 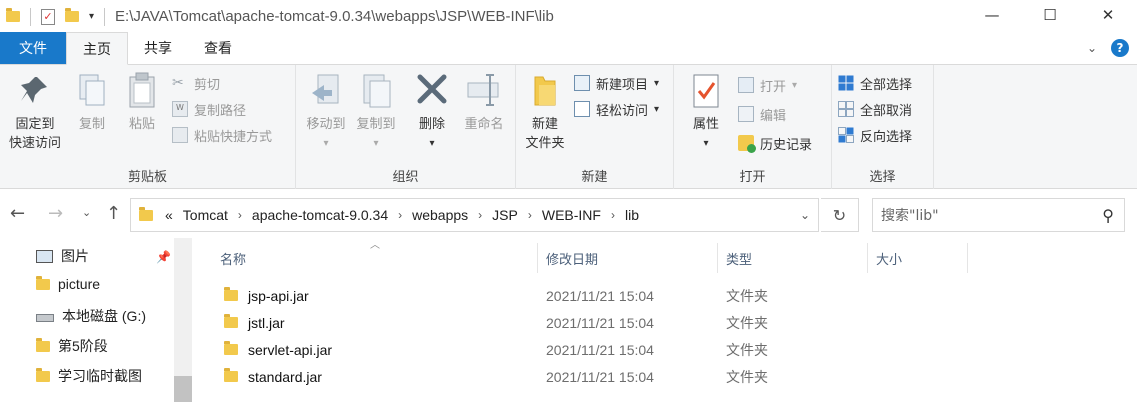 What do you see at coordinates (266, 322) in the screenshot?
I see `file-name: jstl.jar` at bounding box center [266, 322].